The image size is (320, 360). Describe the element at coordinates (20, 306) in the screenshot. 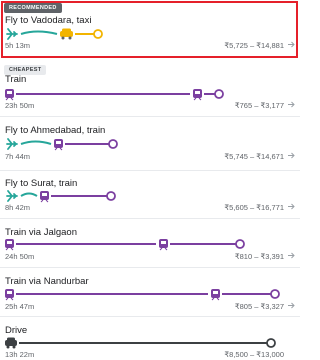

I see `route-duration: 25h 47m` at that location.